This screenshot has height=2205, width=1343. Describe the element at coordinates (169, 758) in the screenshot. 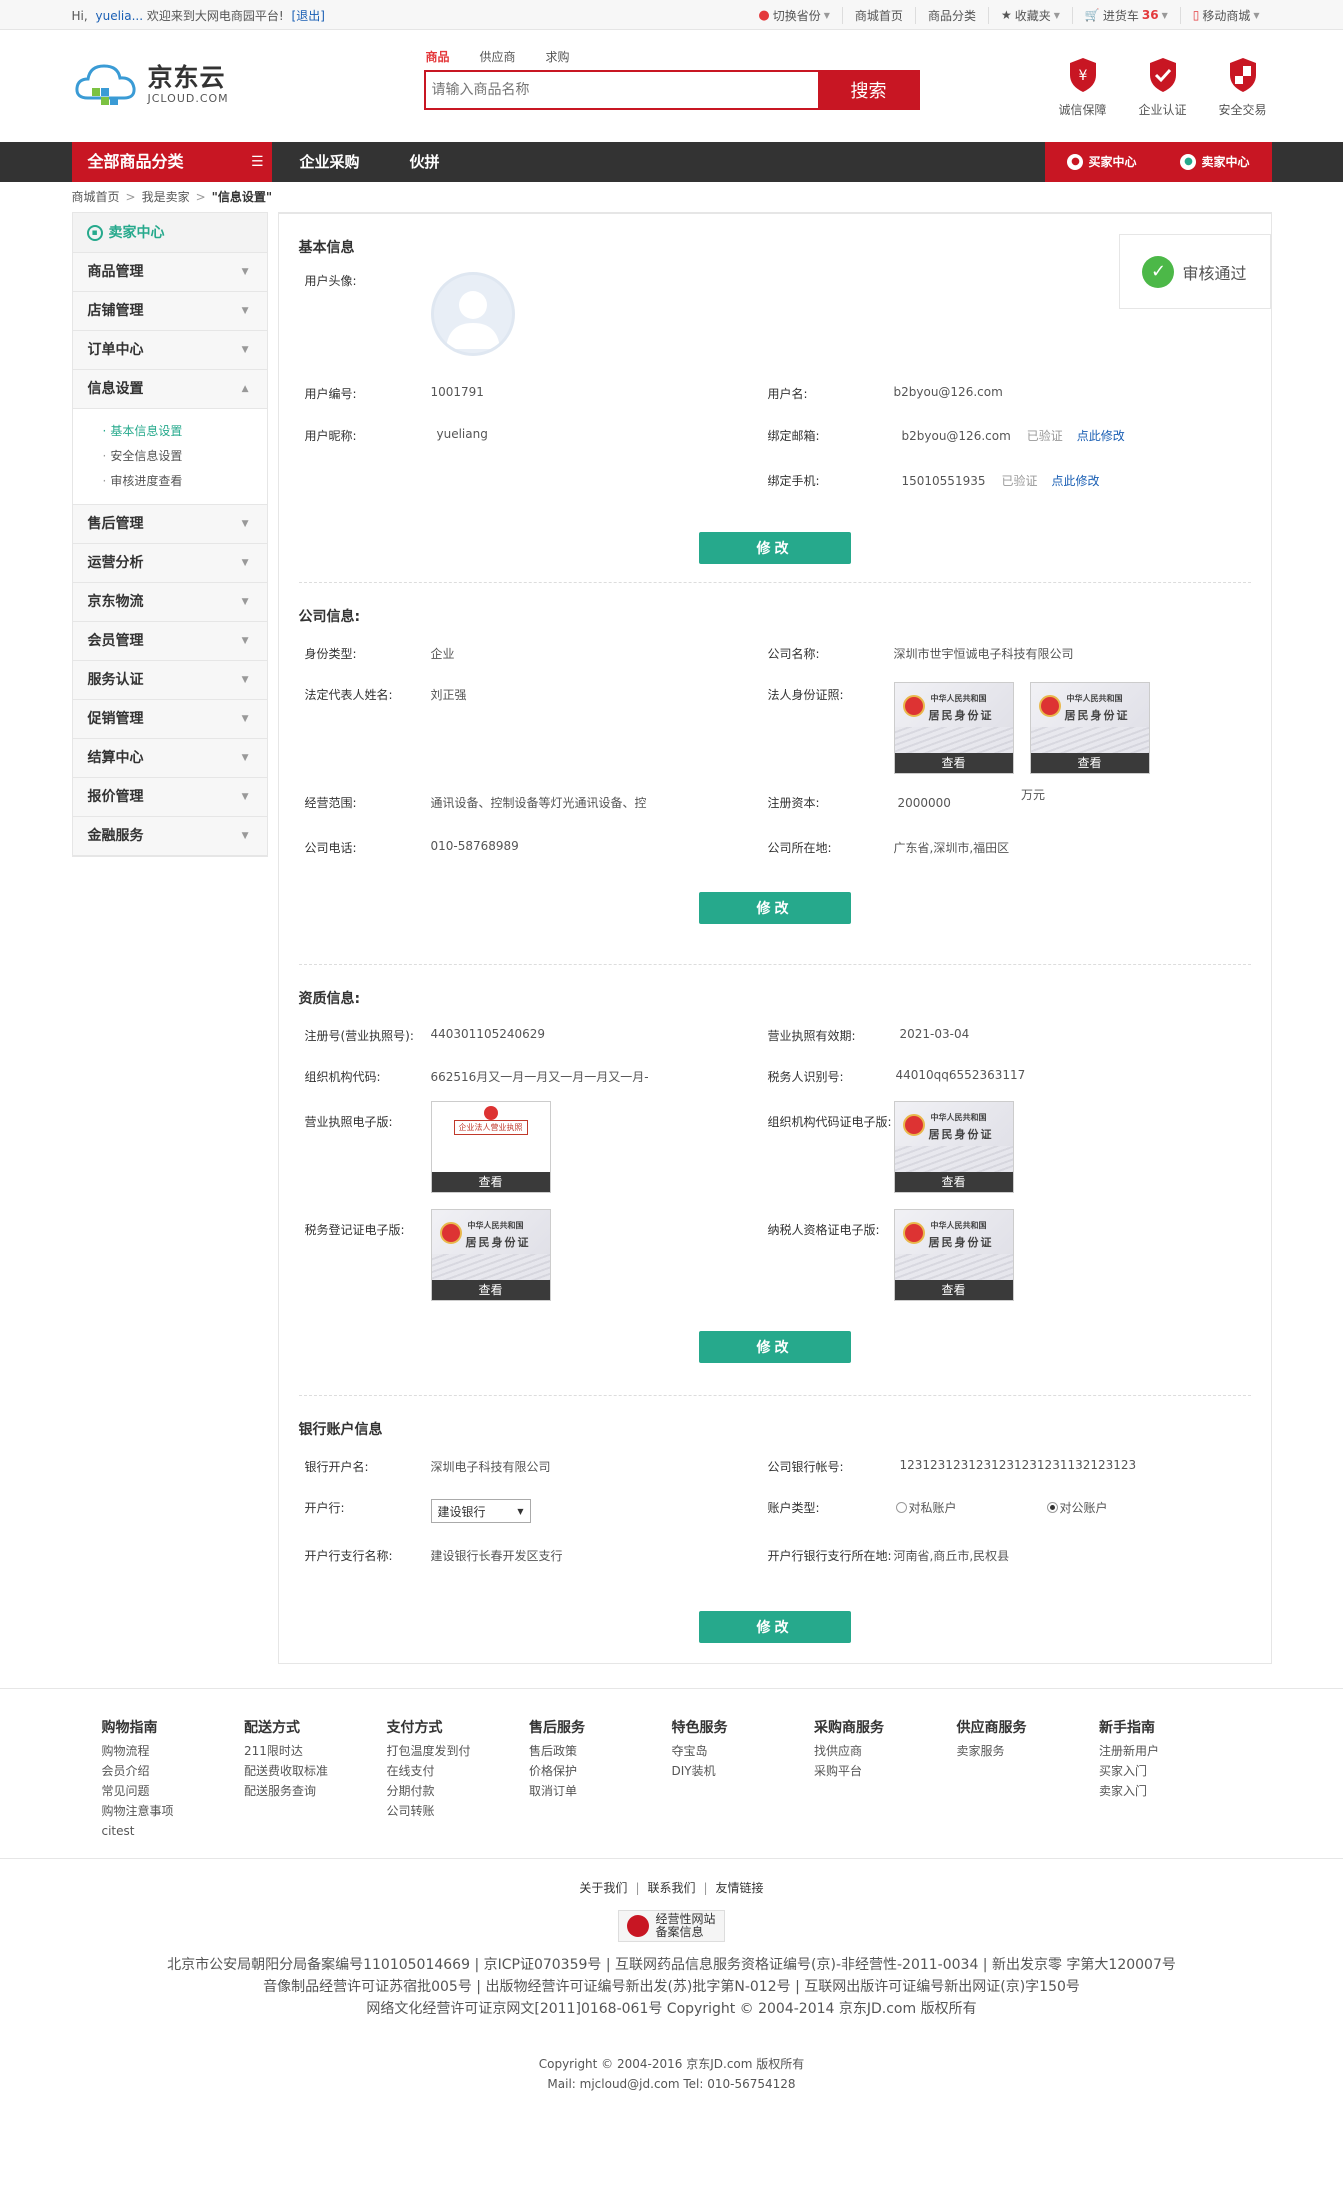

I see `sidebar-item-settlement: 结算中心 ▼` at that location.